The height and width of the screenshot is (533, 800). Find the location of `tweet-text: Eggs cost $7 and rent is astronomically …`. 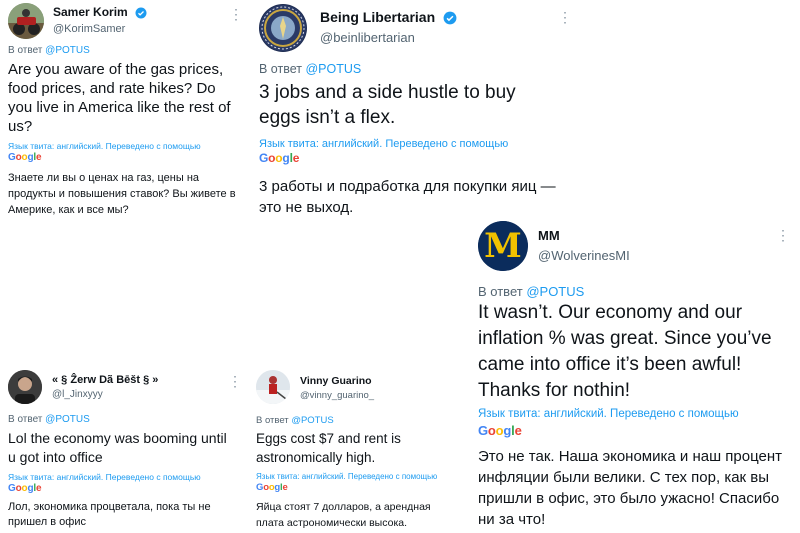

tweet-text: Eggs cost $7 and rent is astronomically … is located at coordinates (328, 448).